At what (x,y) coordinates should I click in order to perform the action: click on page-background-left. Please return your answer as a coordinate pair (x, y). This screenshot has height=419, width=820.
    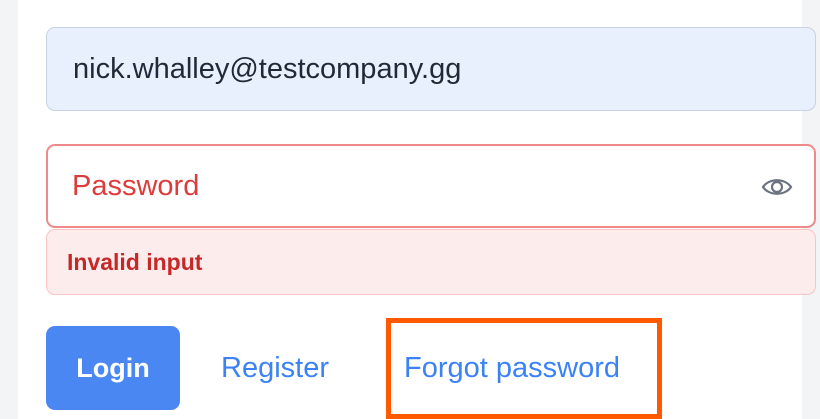
    Looking at the image, I should click on (9, 209).